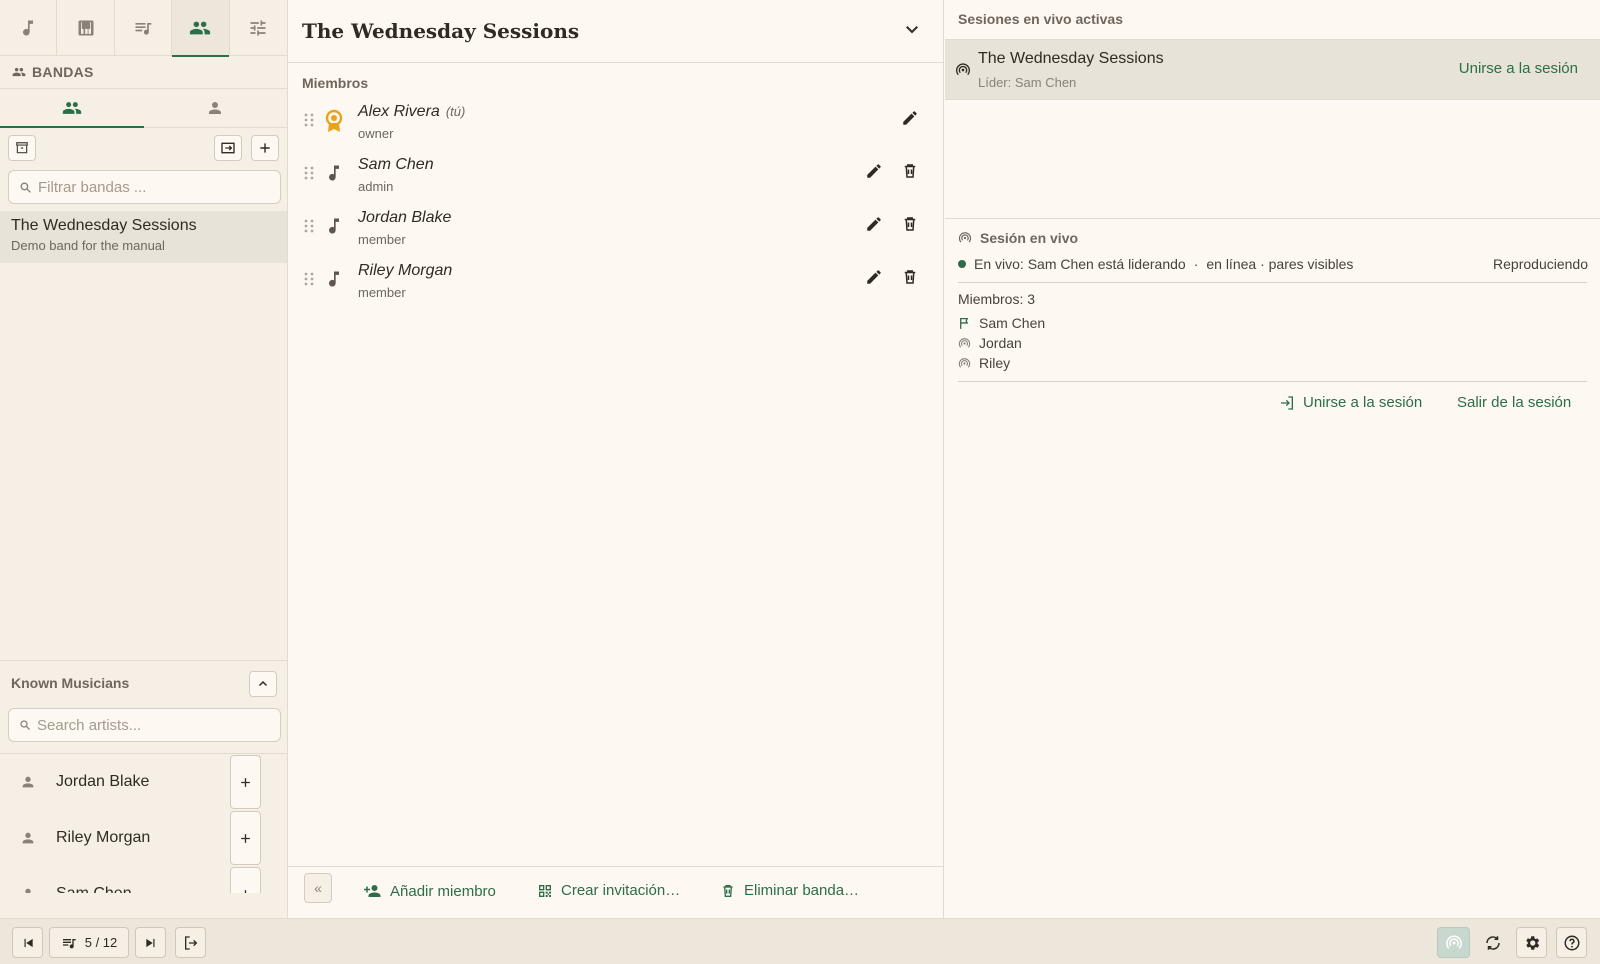 The width and height of the screenshot is (1600, 964). What do you see at coordinates (430, 891) in the screenshot?
I see `add-member-button: Añadir miembro` at bounding box center [430, 891].